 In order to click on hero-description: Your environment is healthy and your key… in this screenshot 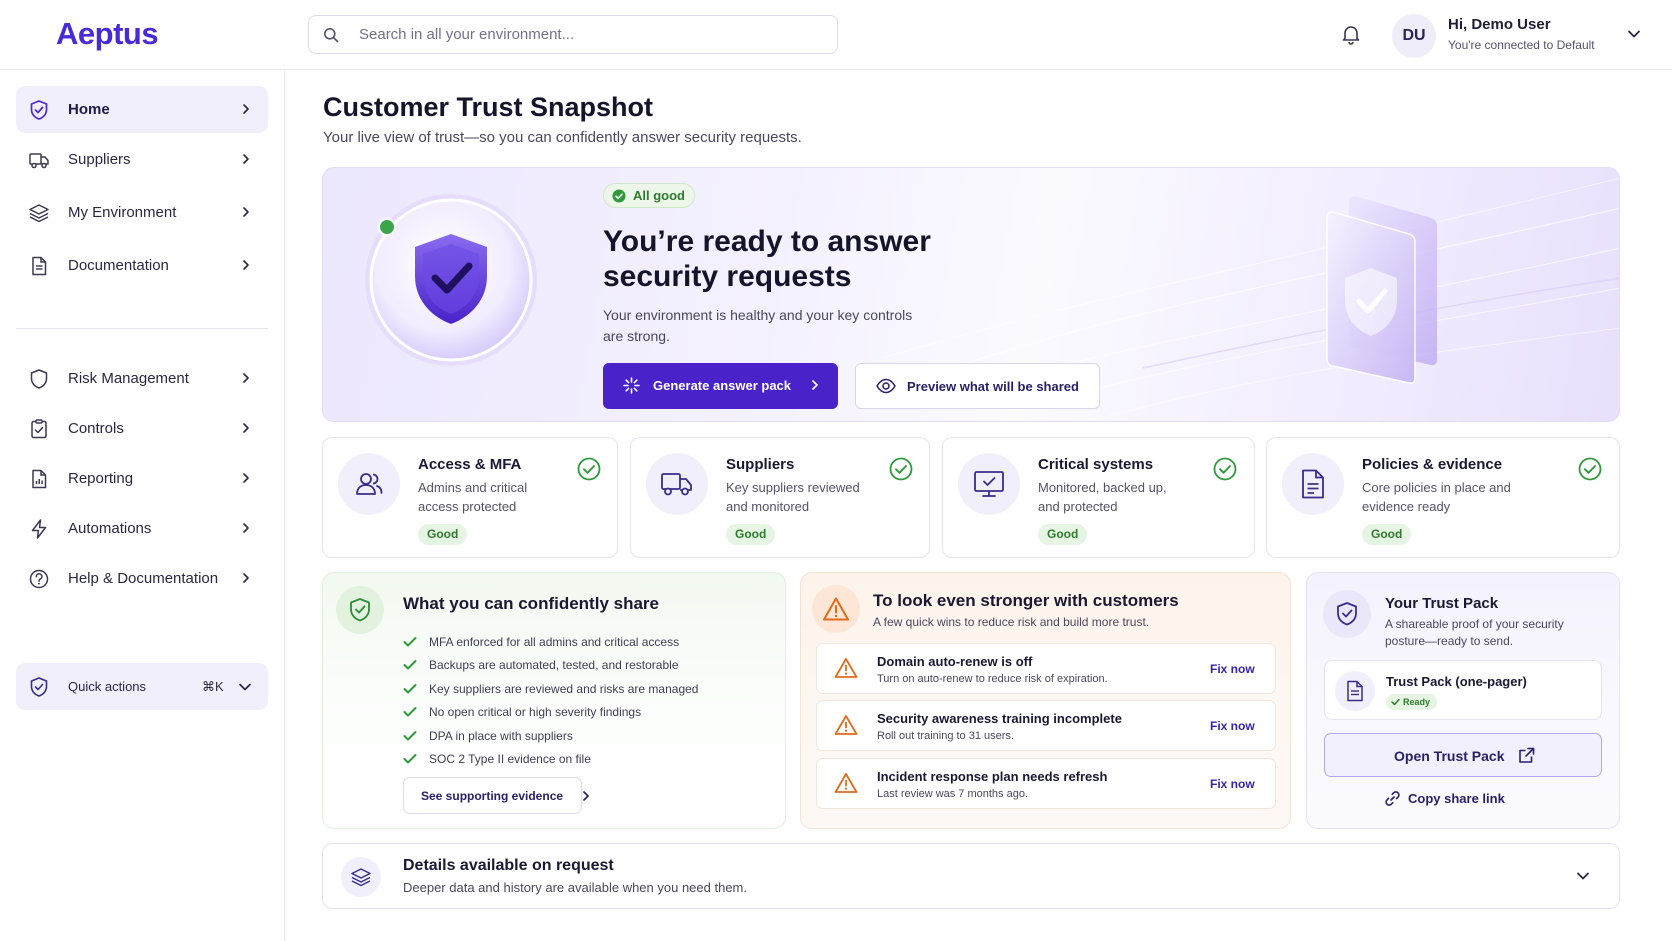, I will do `click(758, 325)`.